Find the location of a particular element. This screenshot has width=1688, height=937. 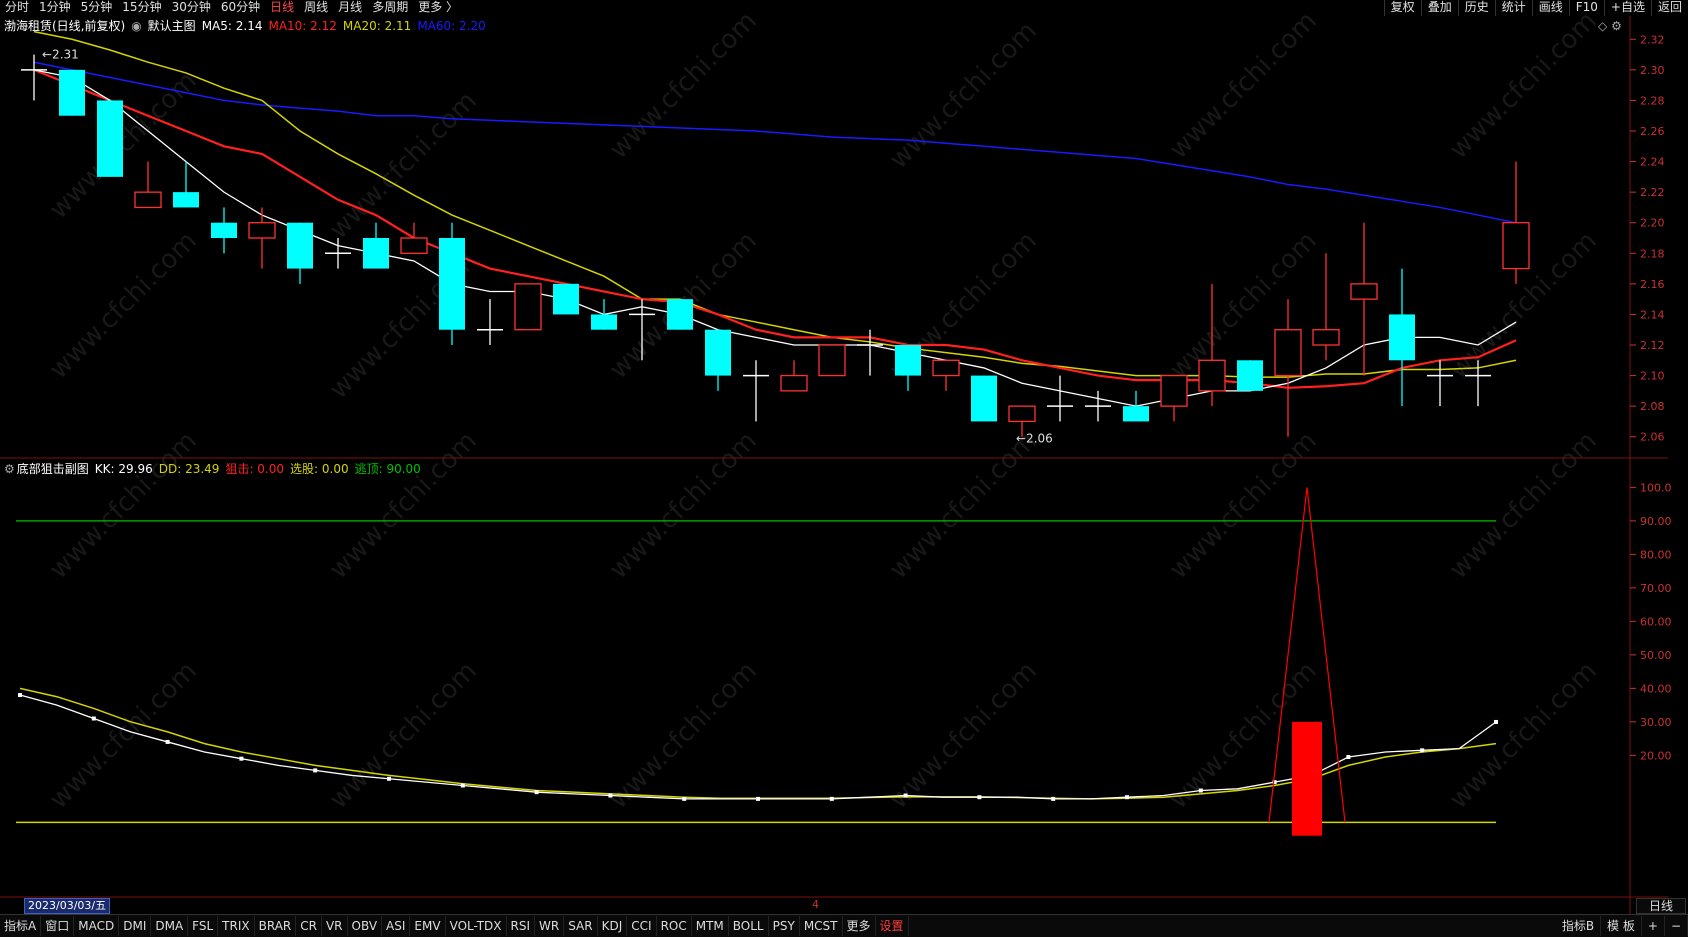

watermark-8: www.cfchi.com is located at coordinates (683, 505).